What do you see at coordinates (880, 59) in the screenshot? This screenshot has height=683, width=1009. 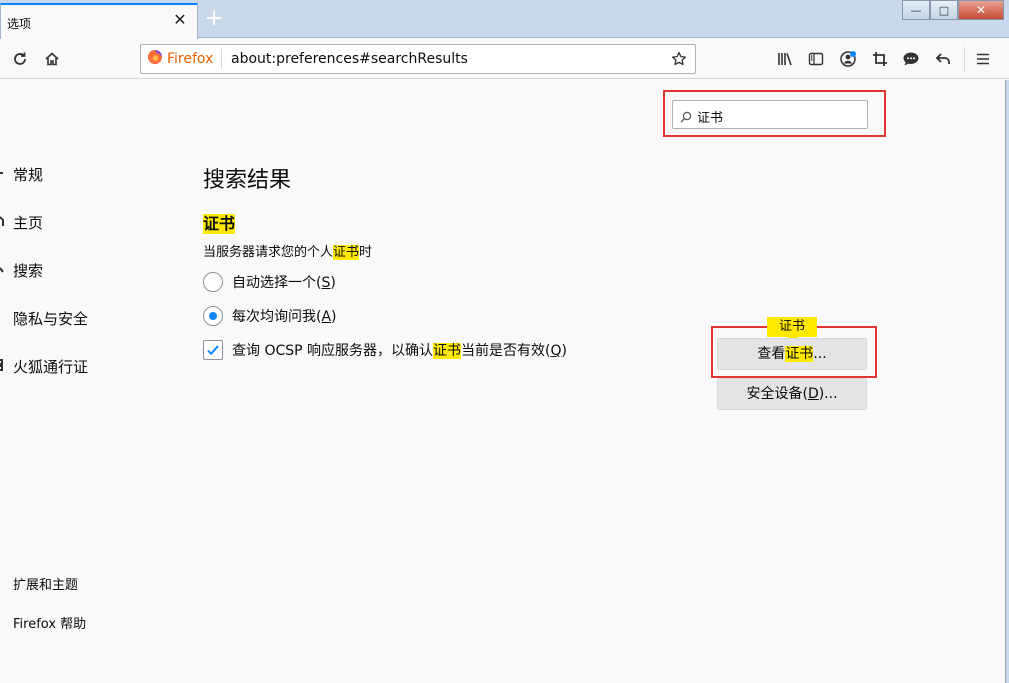 I see `screenshot-crop-icon` at bounding box center [880, 59].